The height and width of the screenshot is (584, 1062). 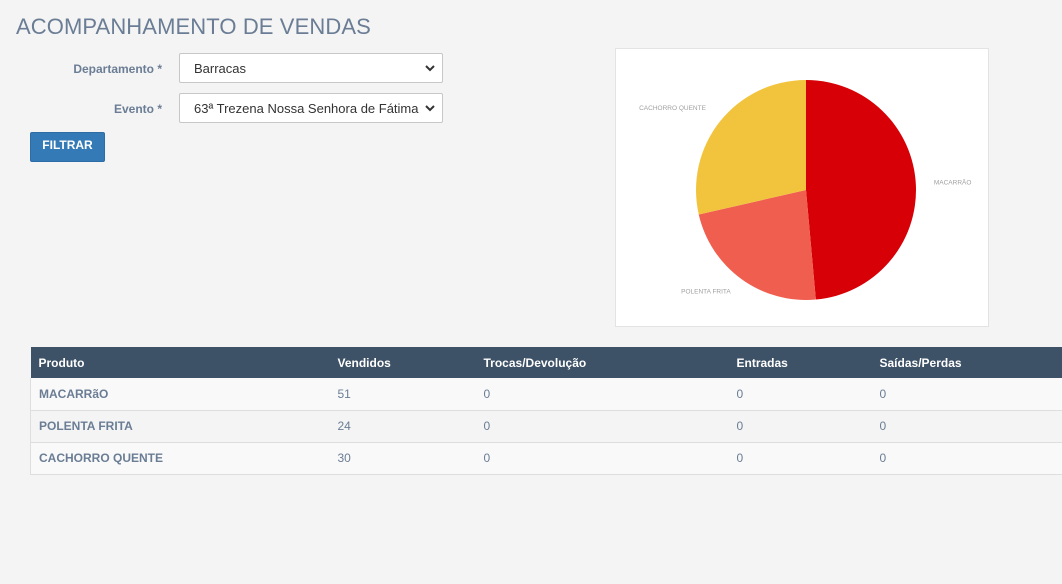 I want to click on column-header-trocas: Trocas/Devolução, so click(x=602, y=362).